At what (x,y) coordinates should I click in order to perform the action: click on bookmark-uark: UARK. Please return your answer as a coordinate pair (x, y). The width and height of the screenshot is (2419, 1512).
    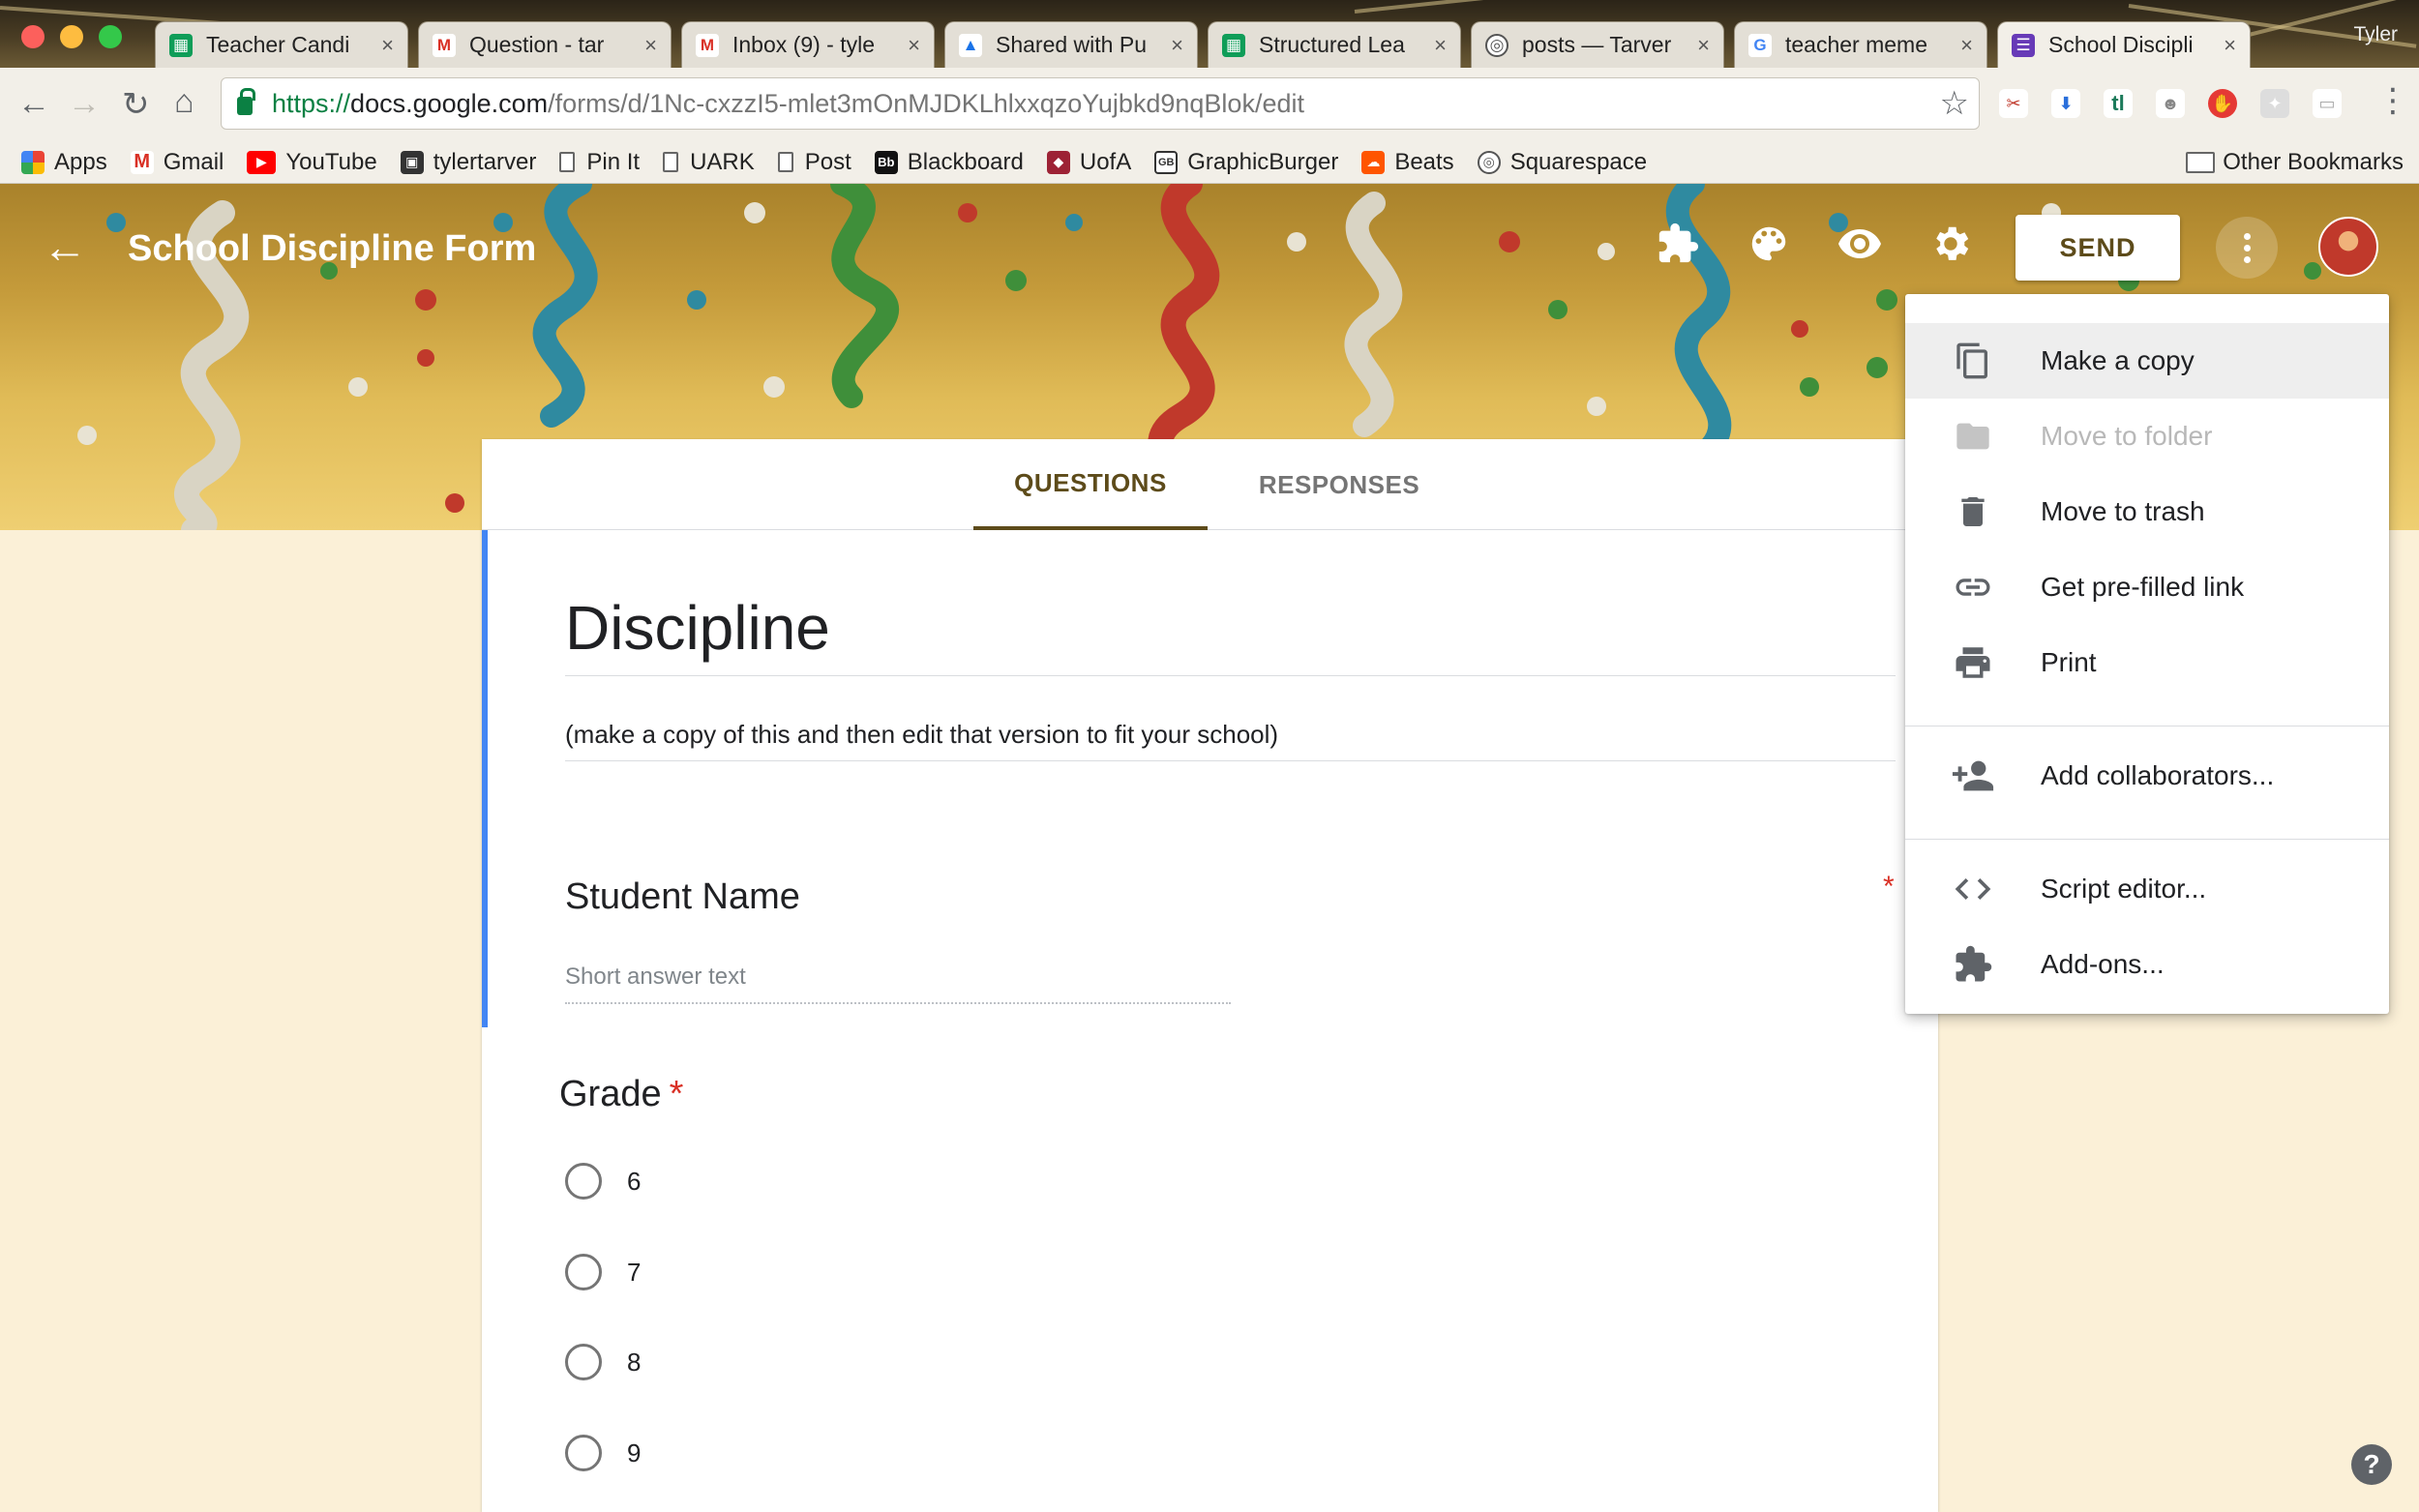
    Looking at the image, I should click on (709, 163).